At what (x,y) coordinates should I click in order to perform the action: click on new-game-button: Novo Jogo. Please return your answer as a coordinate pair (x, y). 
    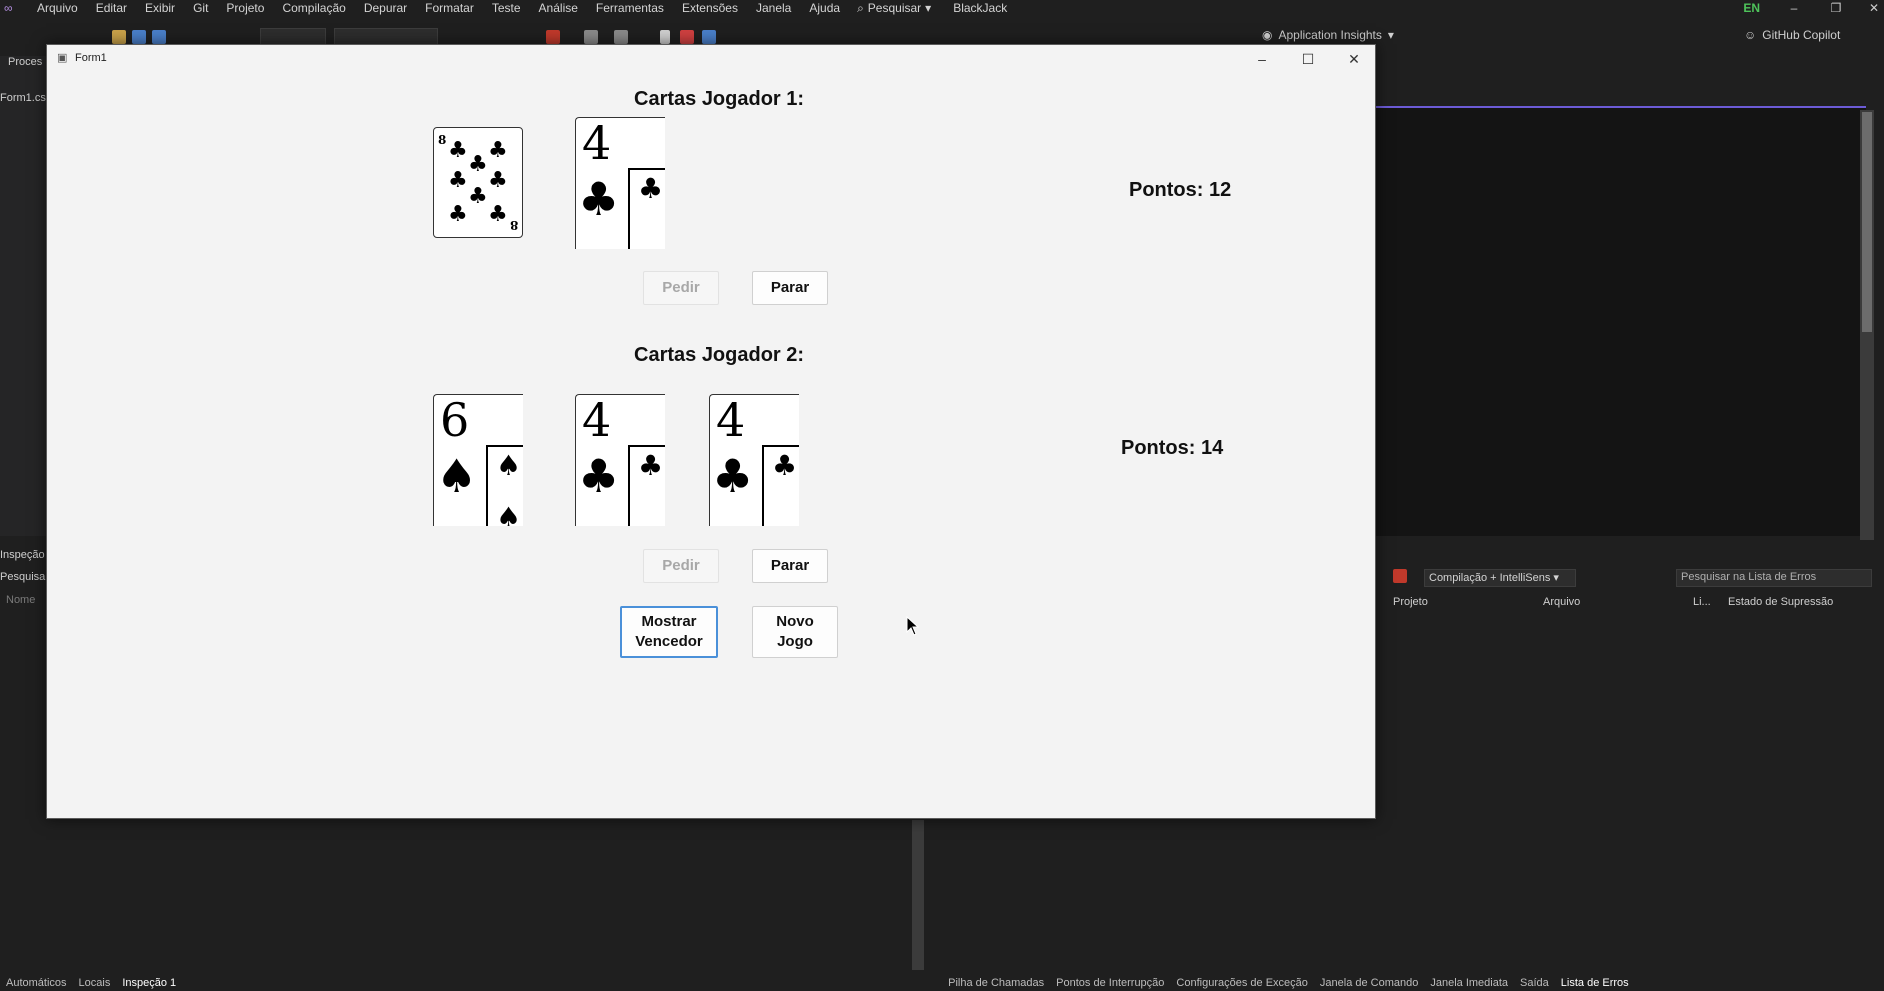
    Looking at the image, I should click on (795, 632).